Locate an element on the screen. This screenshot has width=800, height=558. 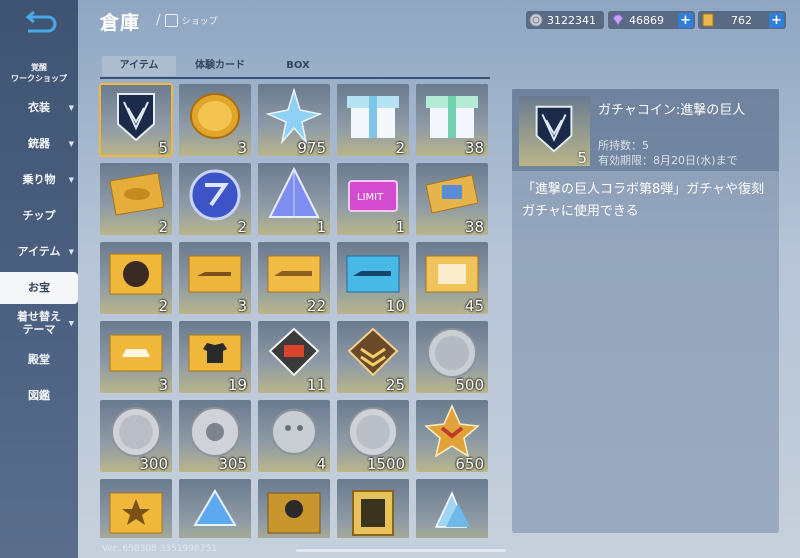
item-count: 22 is located at coordinates (316, 305).